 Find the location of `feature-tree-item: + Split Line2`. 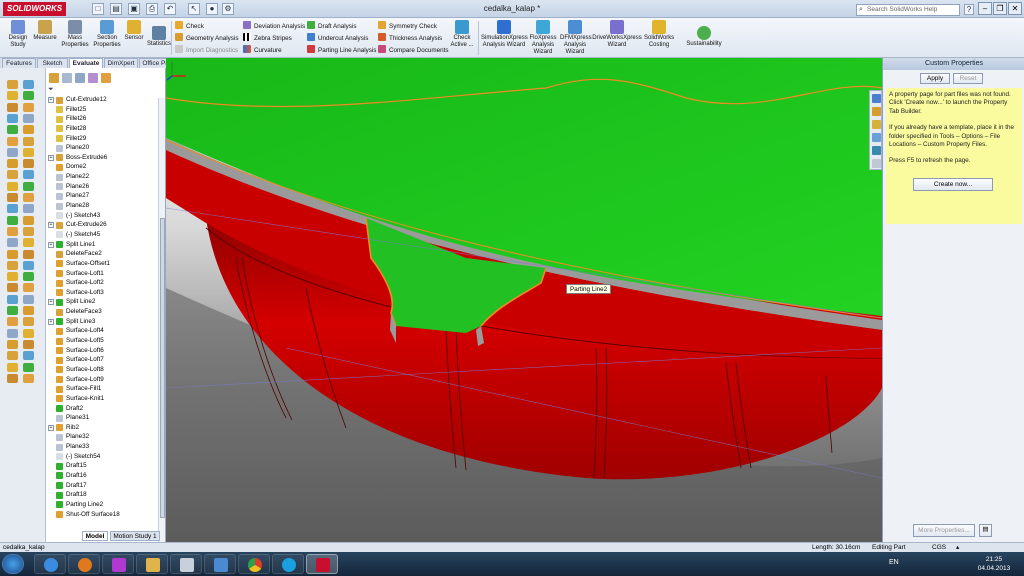

feature-tree-item: + Split Line2 is located at coordinates (102, 302).